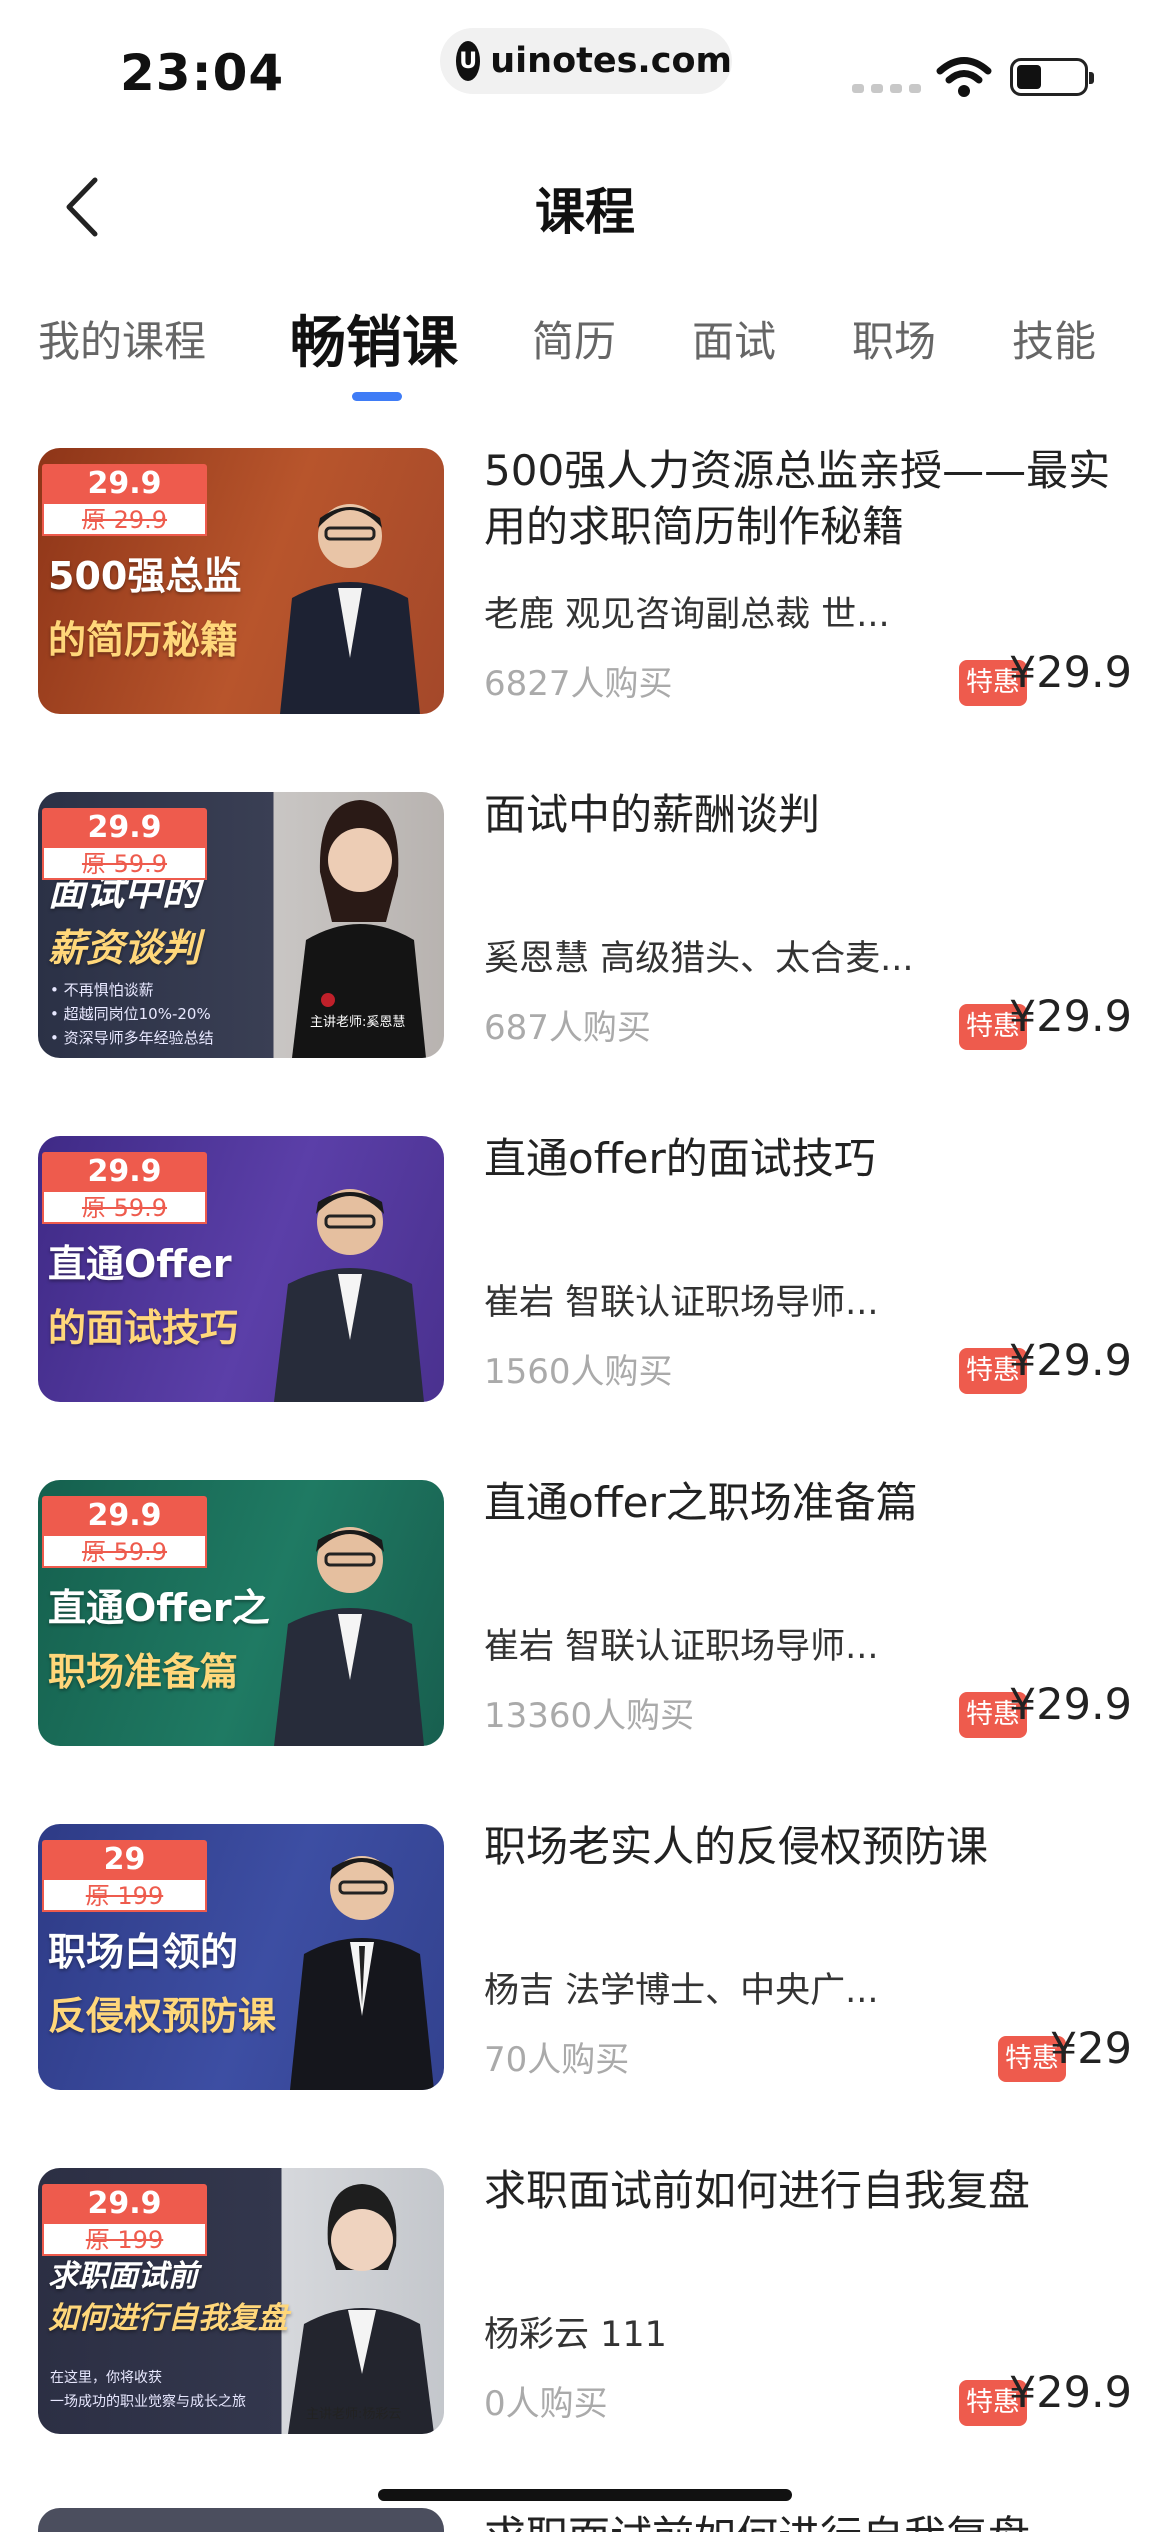 This screenshot has height=2532, width=1170. I want to click on thumb-title-line2: 薪资谈判, so click(124, 948).